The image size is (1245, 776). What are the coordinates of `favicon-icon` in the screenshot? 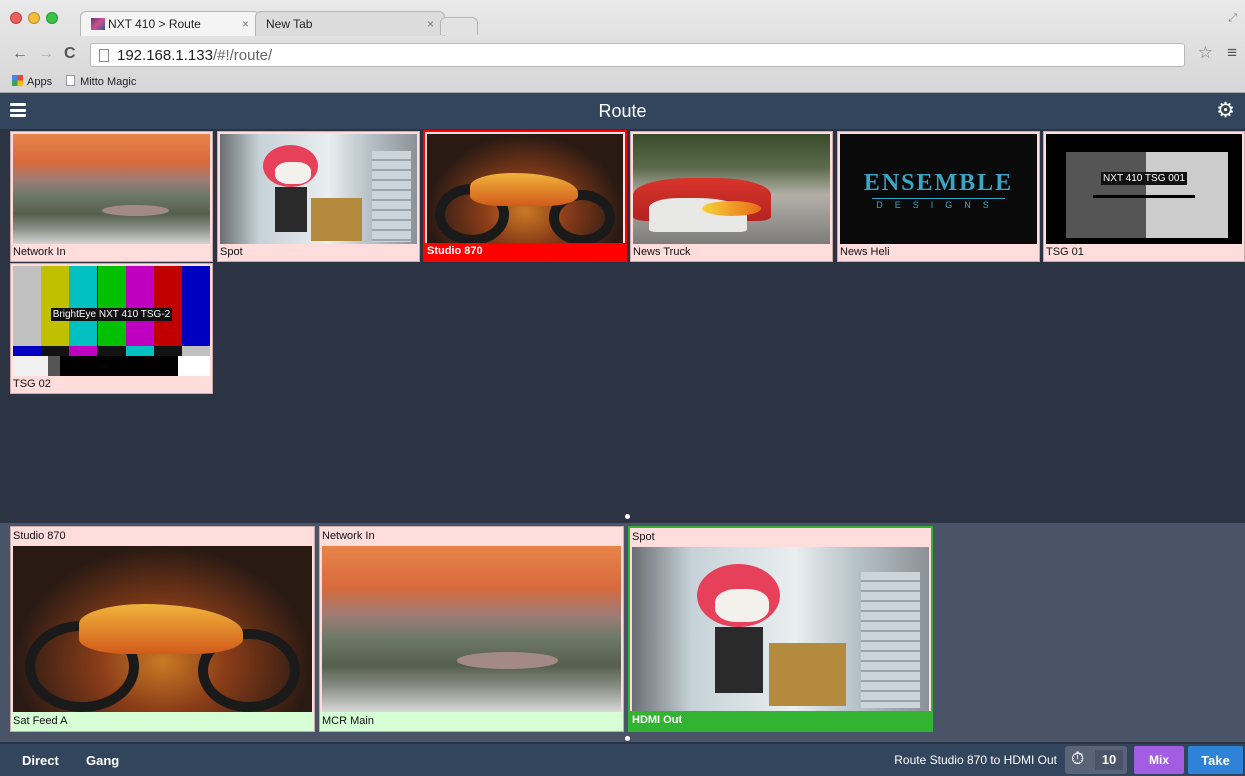 It's located at (98, 24).